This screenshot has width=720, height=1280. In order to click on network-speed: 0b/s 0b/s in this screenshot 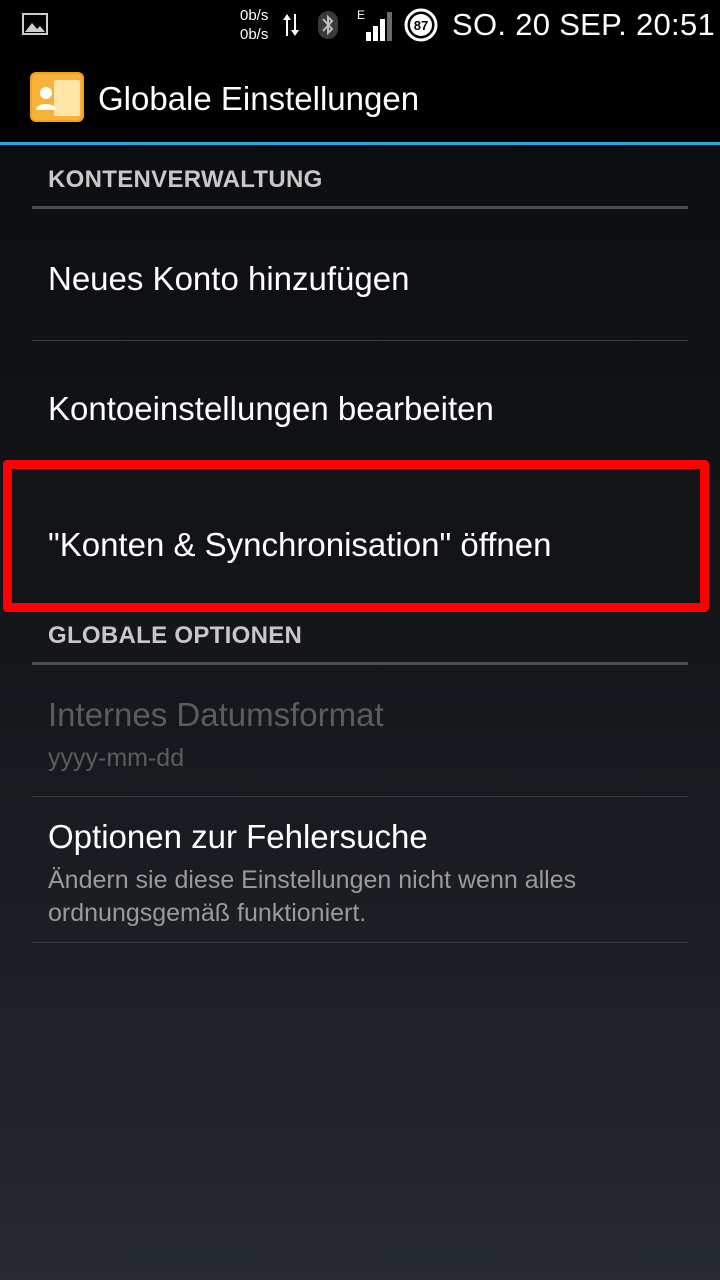, I will do `click(254, 25)`.